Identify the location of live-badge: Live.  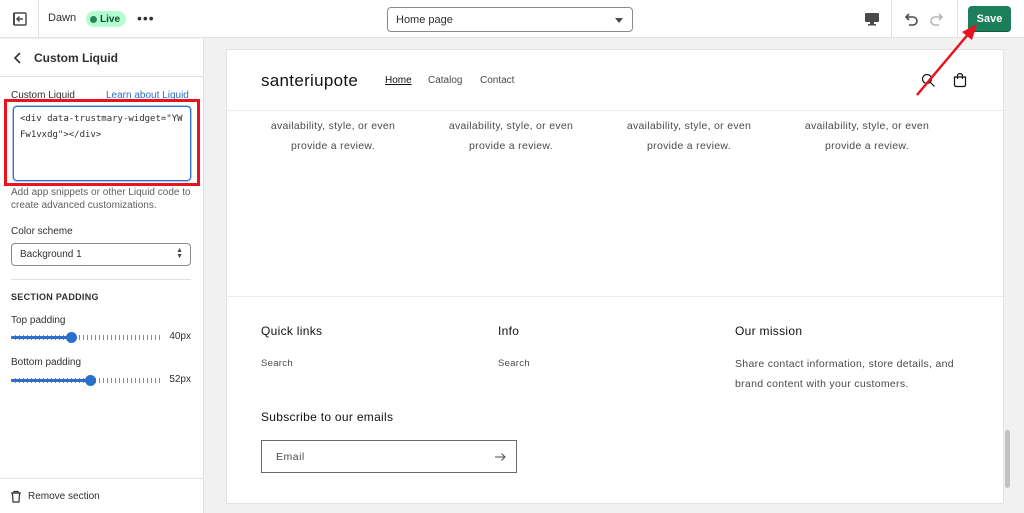
(106, 19).